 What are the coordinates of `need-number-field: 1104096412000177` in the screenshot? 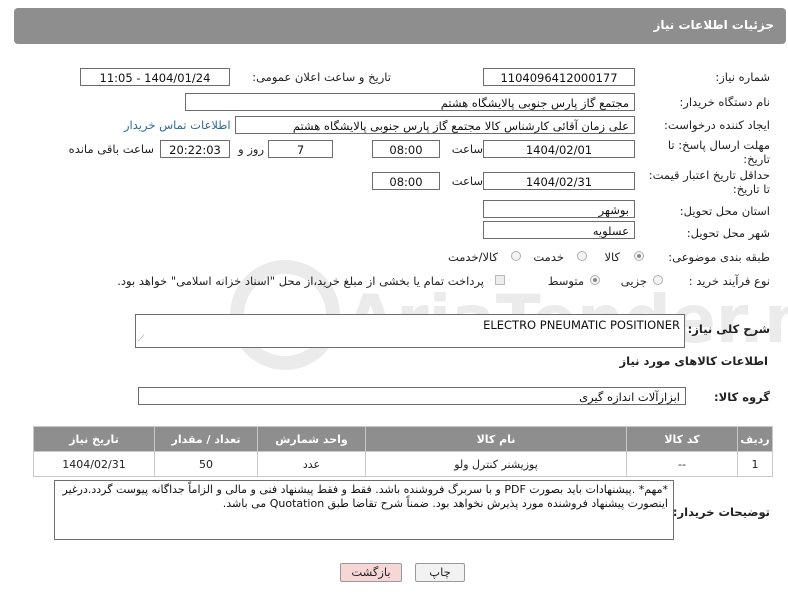 It's located at (559, 77).